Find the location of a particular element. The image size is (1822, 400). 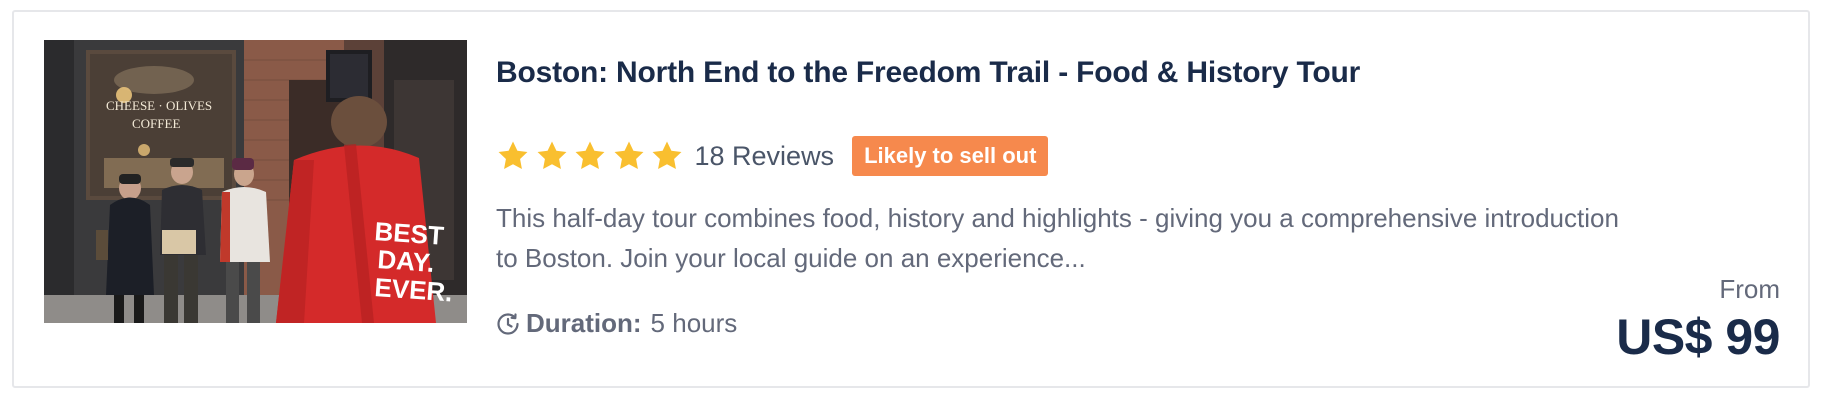

duration-info: Duration: 5 hours is located at coordinates (616, 323).